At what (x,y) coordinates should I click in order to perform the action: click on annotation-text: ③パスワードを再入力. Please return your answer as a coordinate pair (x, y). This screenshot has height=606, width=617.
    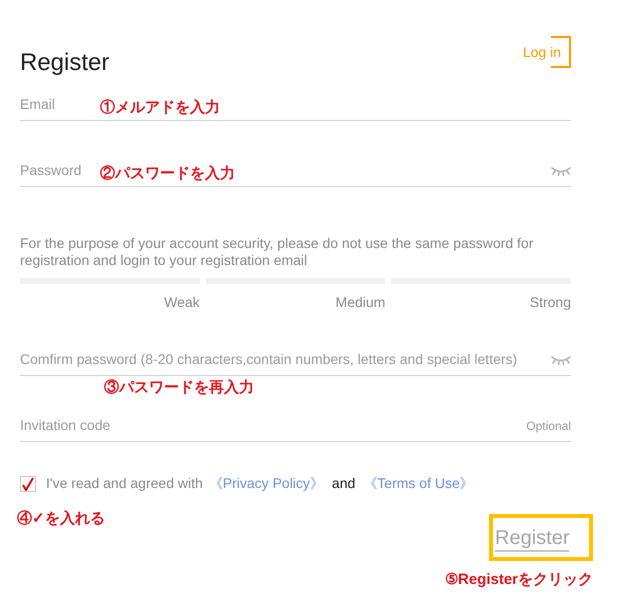
    Looking at the image, I should click on (179, 388).